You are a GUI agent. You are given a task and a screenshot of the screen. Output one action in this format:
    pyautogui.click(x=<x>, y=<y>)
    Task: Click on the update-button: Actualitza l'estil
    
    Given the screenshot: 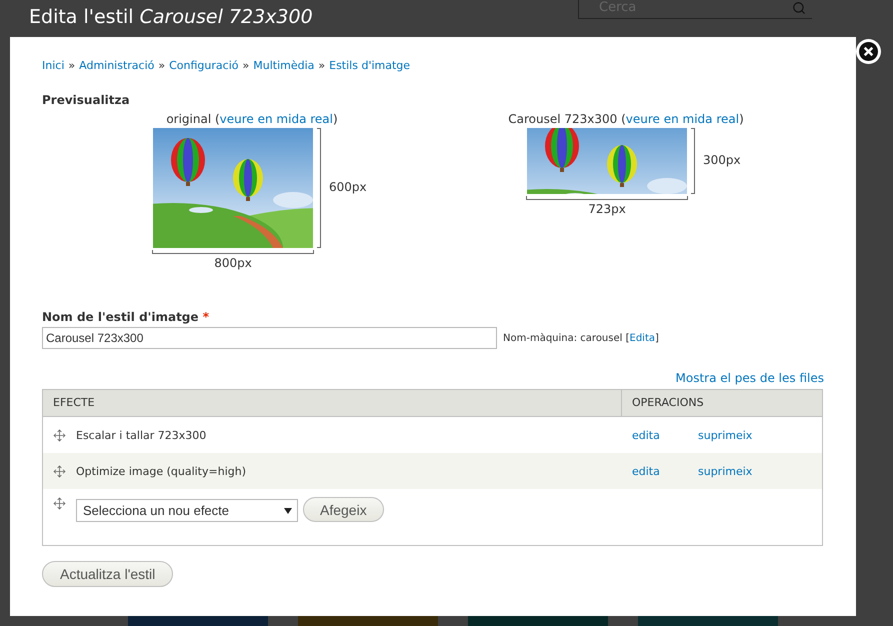 What is the action you would take?
    pyautogui.click(x=108, y=574)
    